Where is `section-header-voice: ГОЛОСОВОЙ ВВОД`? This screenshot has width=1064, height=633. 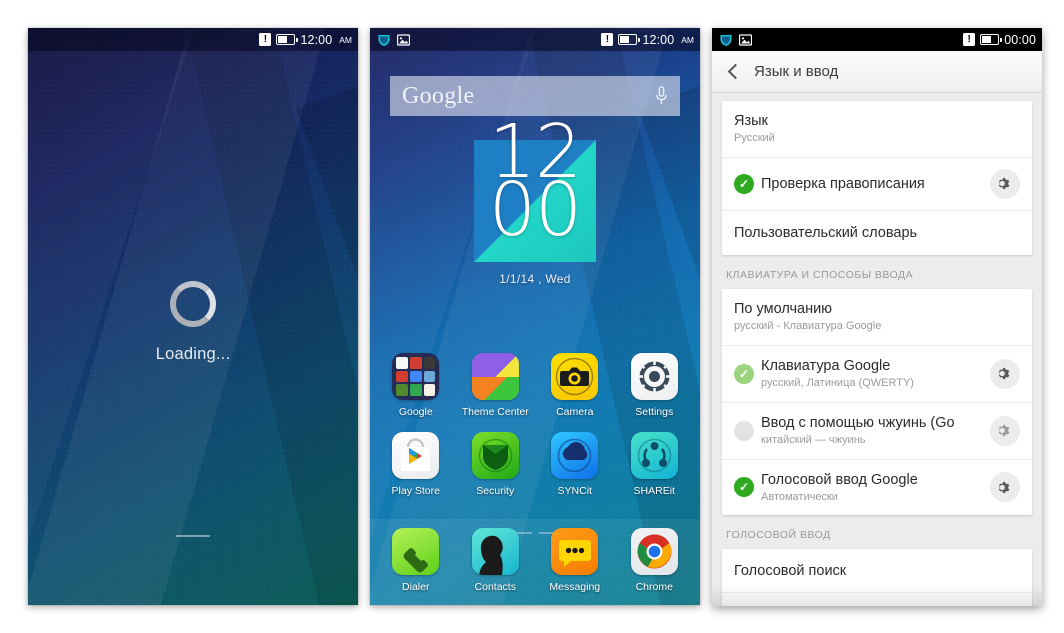
section-header-voice: ГОЛОСОВОЙ ВВОД is located at coordinates (778, 535).